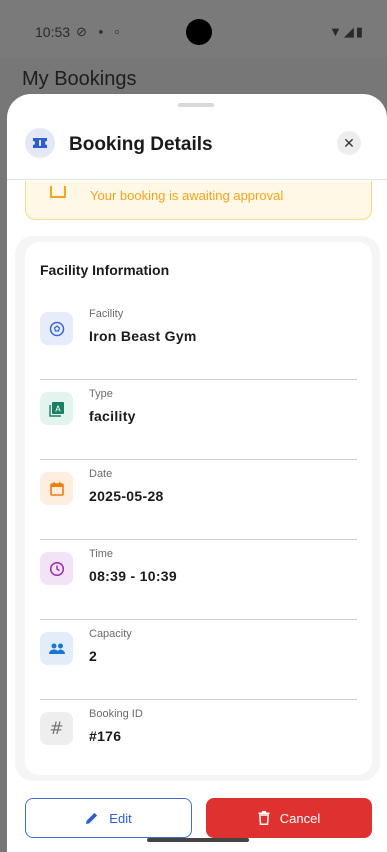  What do you see at coordinates (264, 818) in the screenshot?
I see `trash-icon` at bounding box center [264, 818].